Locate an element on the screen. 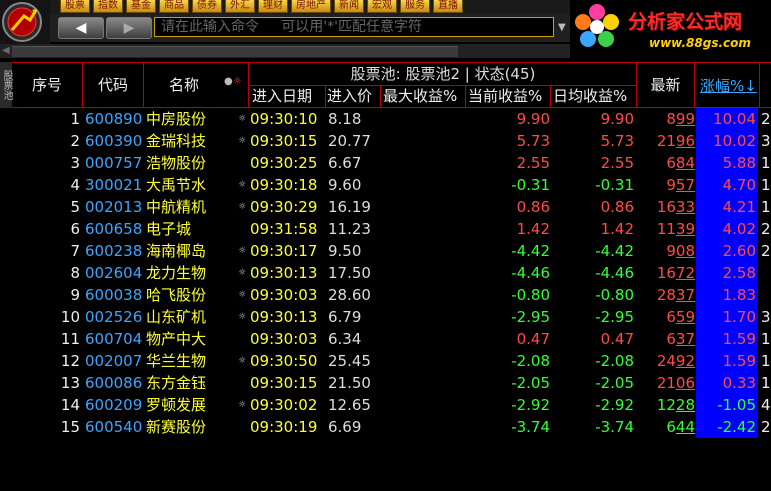 The width and height of the screenshot is (771, 491). row-index: 9 is located at coordinates (75, 295).